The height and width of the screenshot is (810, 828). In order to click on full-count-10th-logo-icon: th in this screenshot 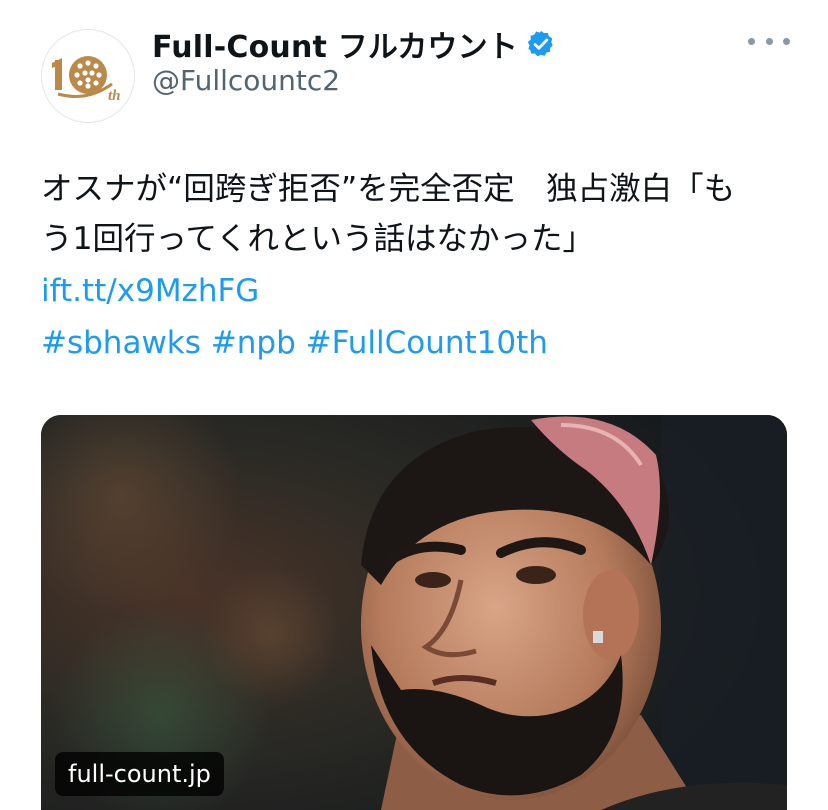, I will do `click(86, 80)`.